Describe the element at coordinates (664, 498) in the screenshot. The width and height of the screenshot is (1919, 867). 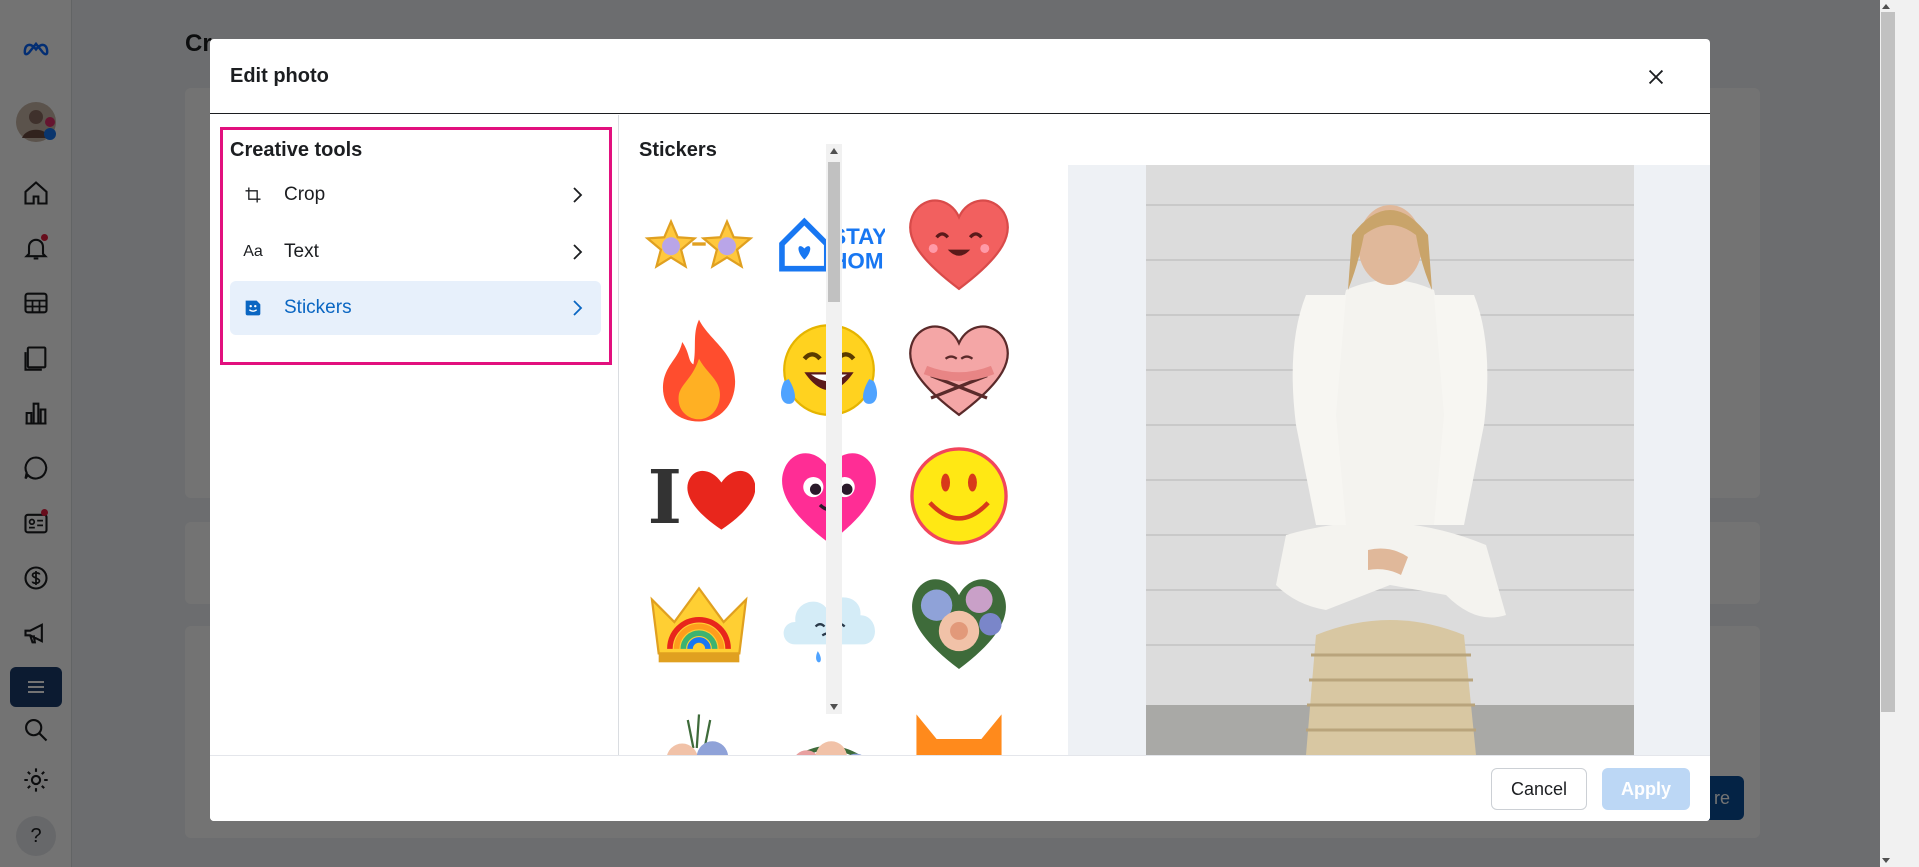
I see `i-letter: I` at that location.